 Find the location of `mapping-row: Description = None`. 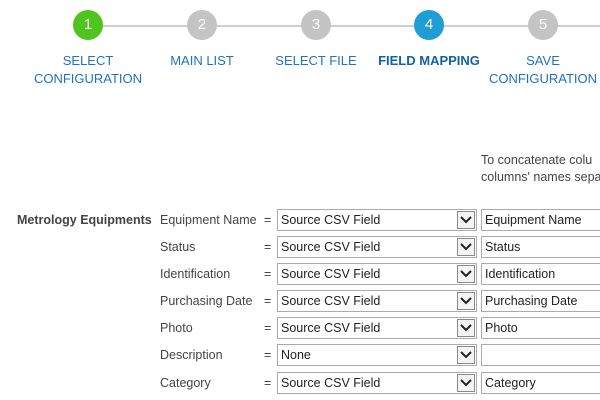

mapping-row: Description = None is located at coordinates (300, 356).